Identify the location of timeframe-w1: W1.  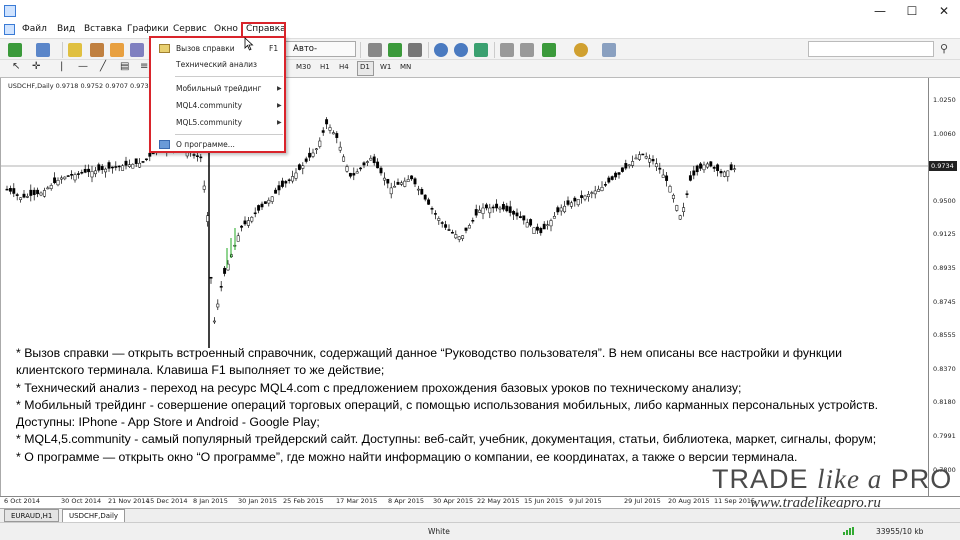
(385, 67).